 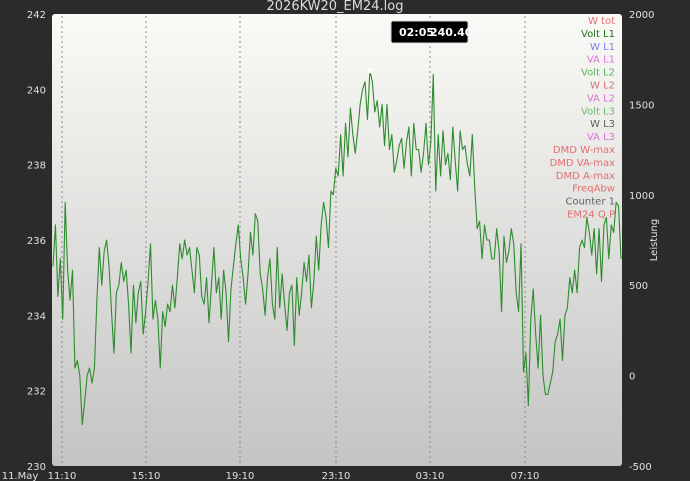 I want to click on y-tick-label: 234, so click(x=36, y=316).